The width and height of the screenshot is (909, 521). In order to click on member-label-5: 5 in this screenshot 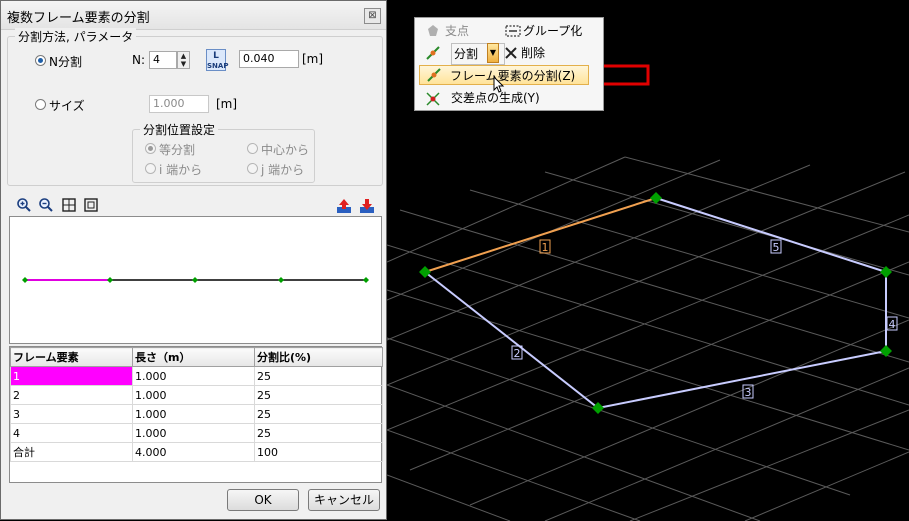, I will do `click(776, 247)`.